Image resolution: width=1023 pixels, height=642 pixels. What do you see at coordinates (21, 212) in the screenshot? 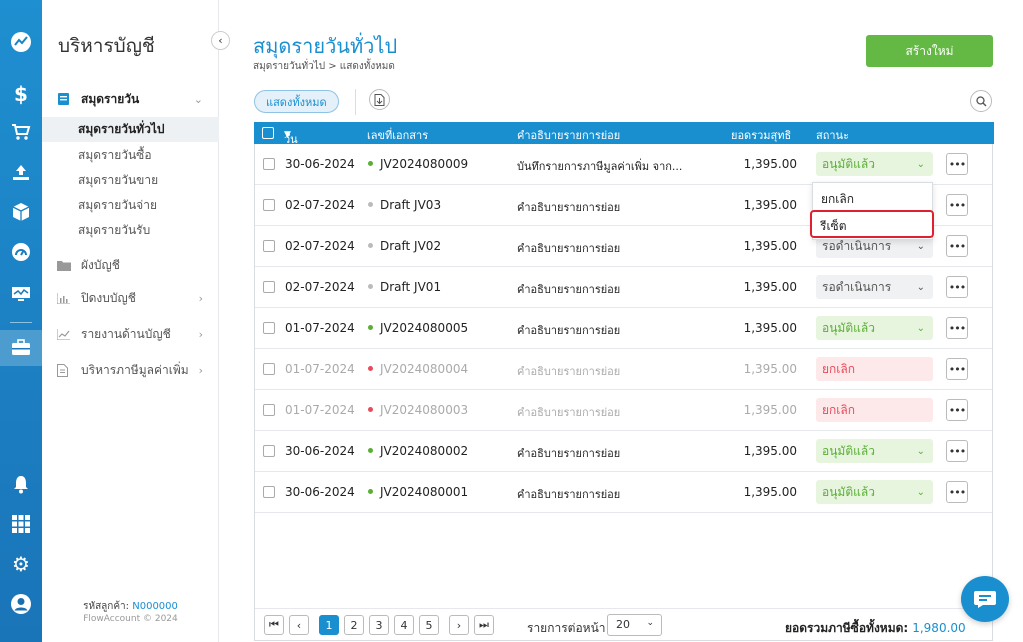
I see `box-icon` at bounding box center [21, 212].